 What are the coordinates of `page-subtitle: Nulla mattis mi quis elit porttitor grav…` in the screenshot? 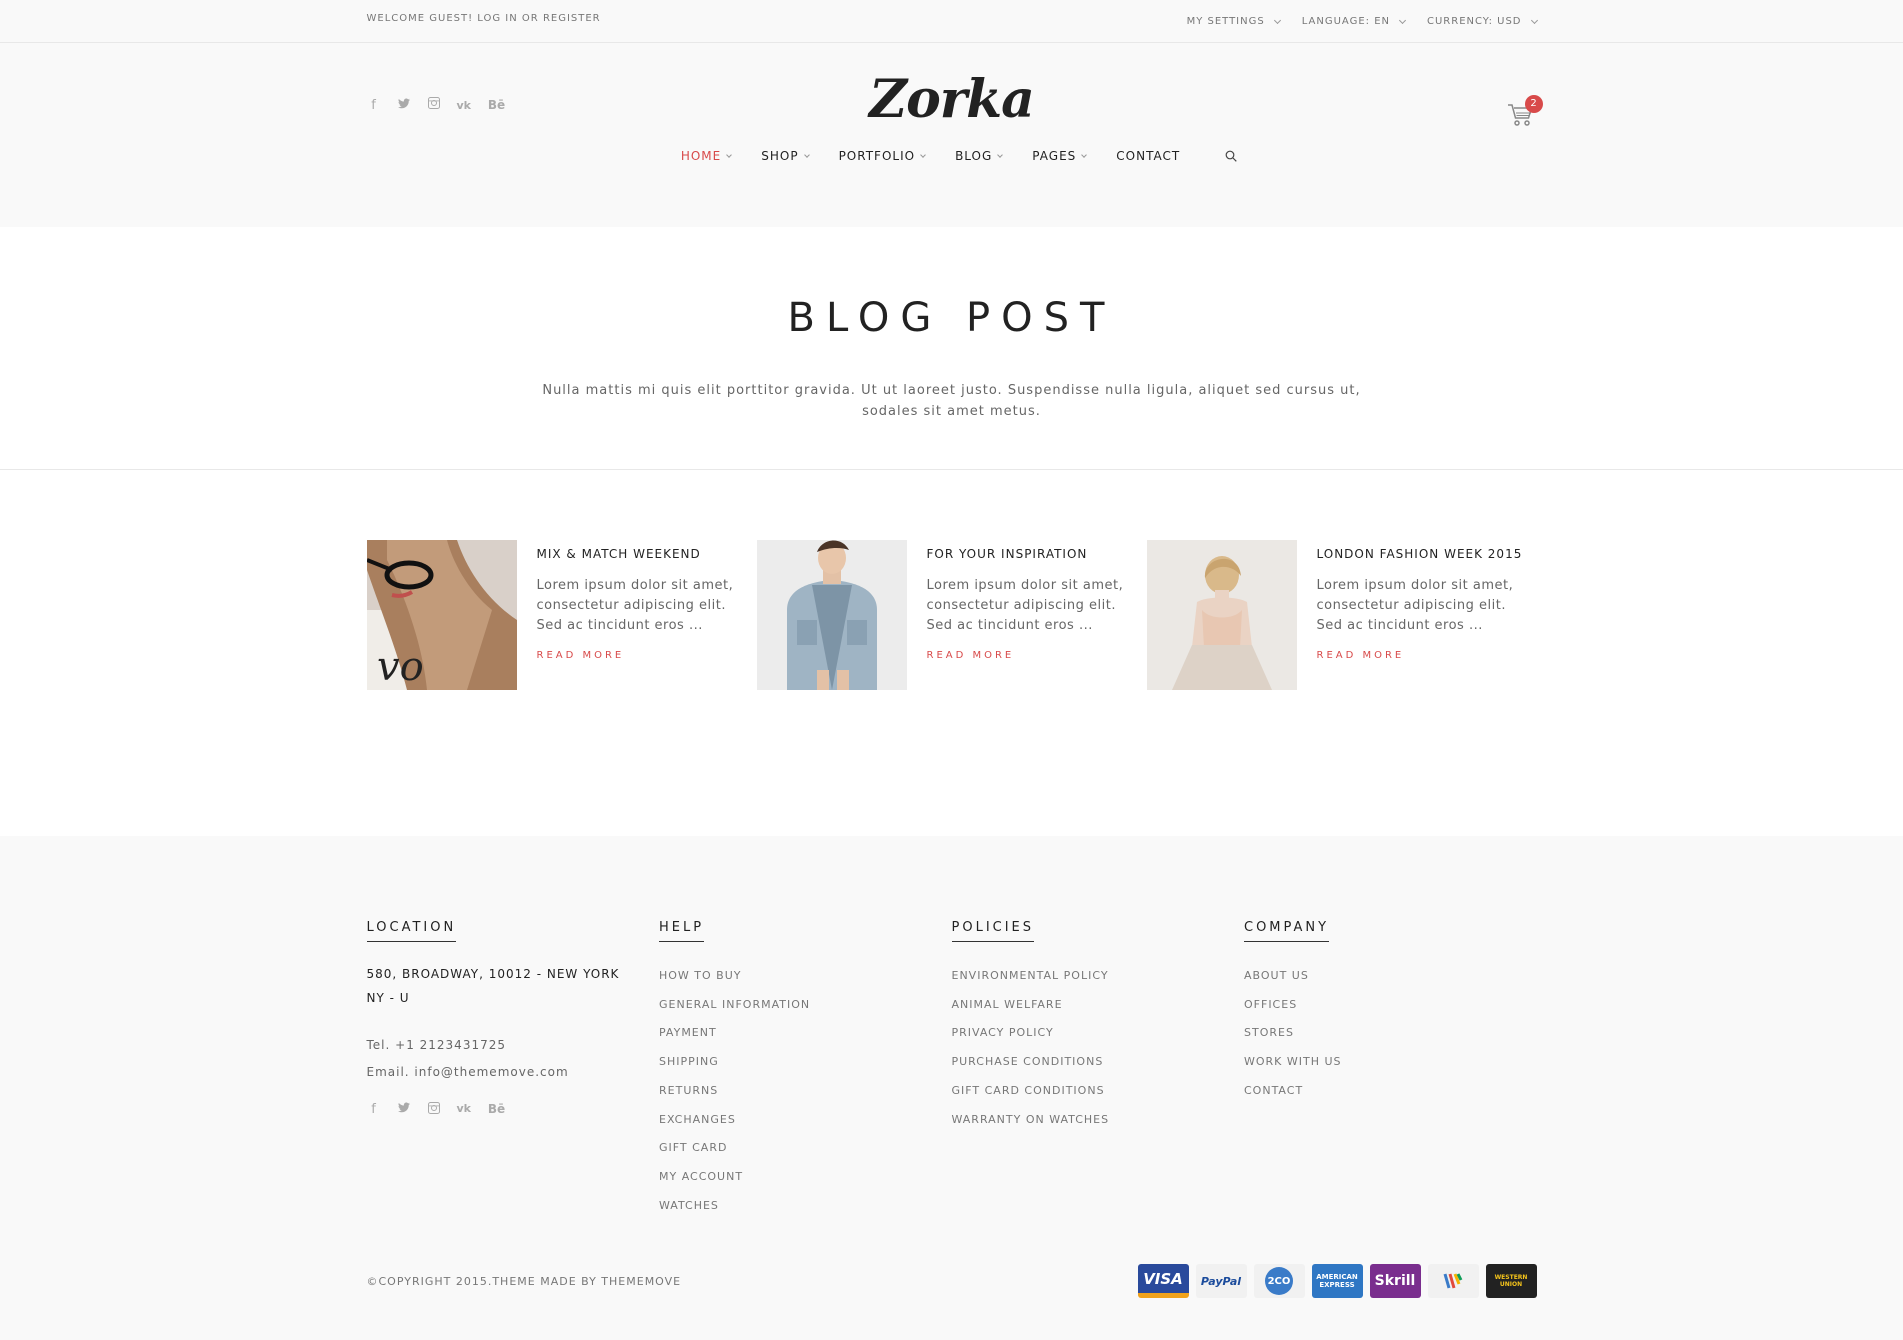 It's located at (951, 401).